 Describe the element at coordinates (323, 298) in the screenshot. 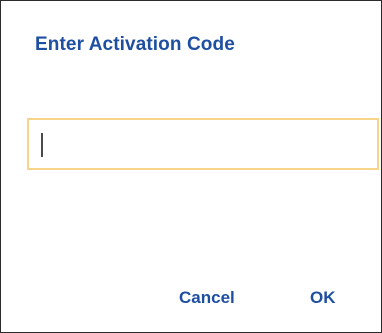

I see `ok-button: OK` at that location.